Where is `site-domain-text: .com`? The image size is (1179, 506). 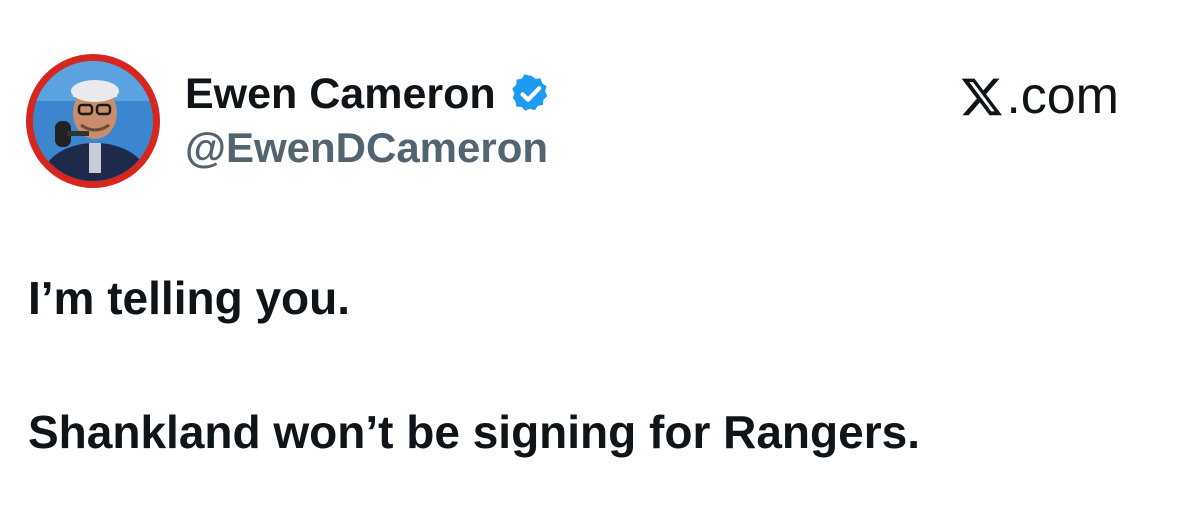 site-domain-text: .com is located at coordinates (1062, 96).